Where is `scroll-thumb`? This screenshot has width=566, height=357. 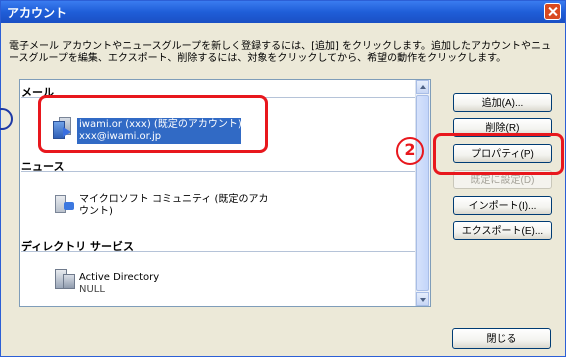 scroll-thumb is located at coordinates (422, 193).